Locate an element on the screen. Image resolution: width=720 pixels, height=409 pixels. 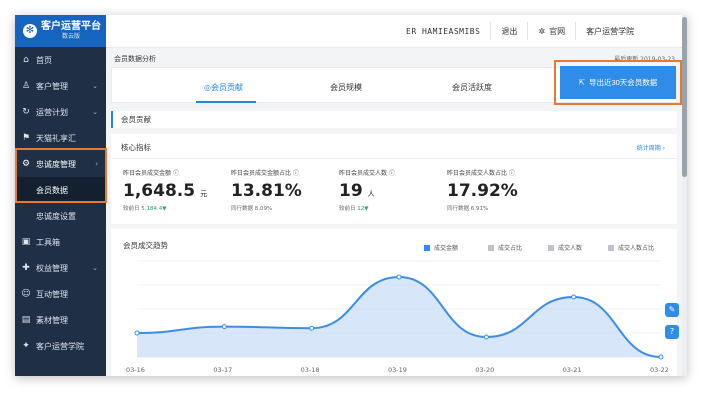
metrics-heading: 核心指标 is located at coordinates (136, 147).